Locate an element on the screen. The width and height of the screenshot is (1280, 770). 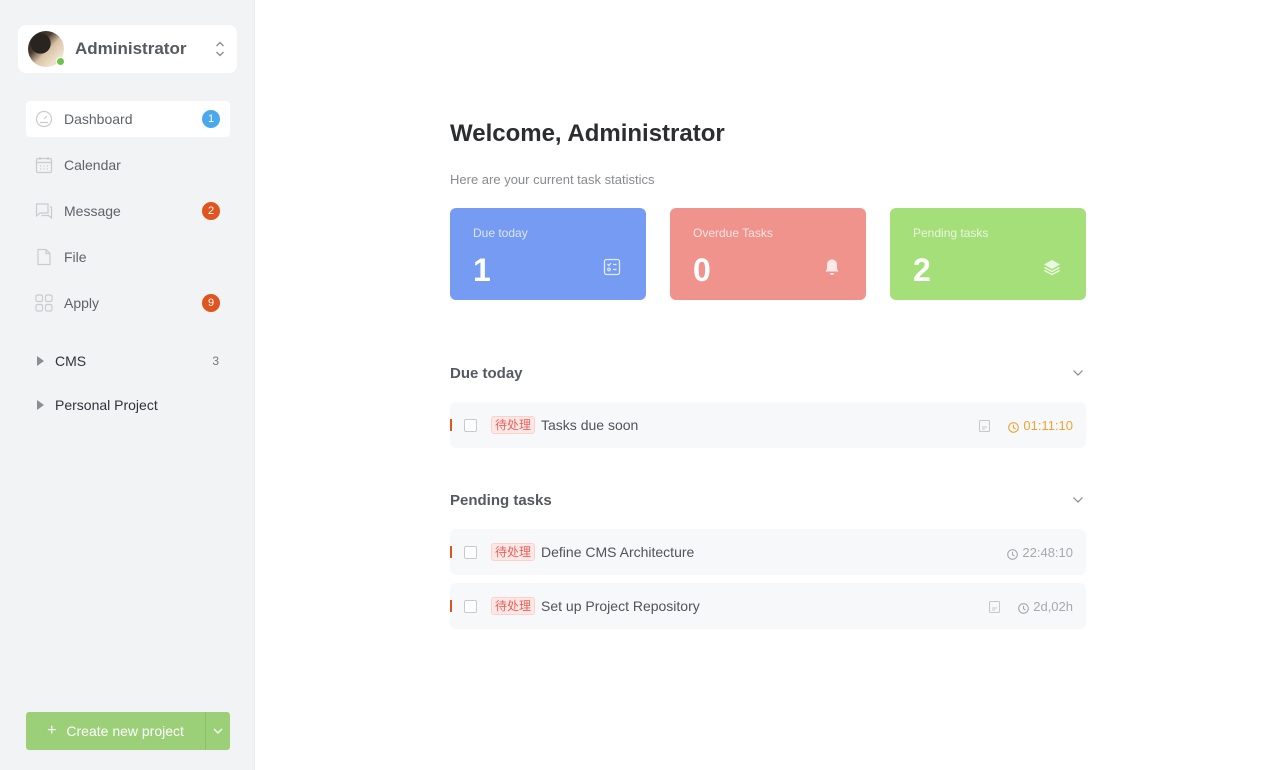
sidebar-item-apply: Apply 9 is located at coordinates (128, 303).